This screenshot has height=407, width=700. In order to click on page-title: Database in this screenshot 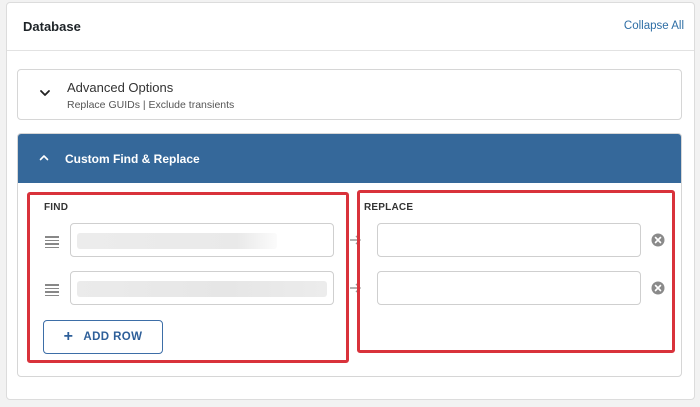, I will do `click(52, 26)`.